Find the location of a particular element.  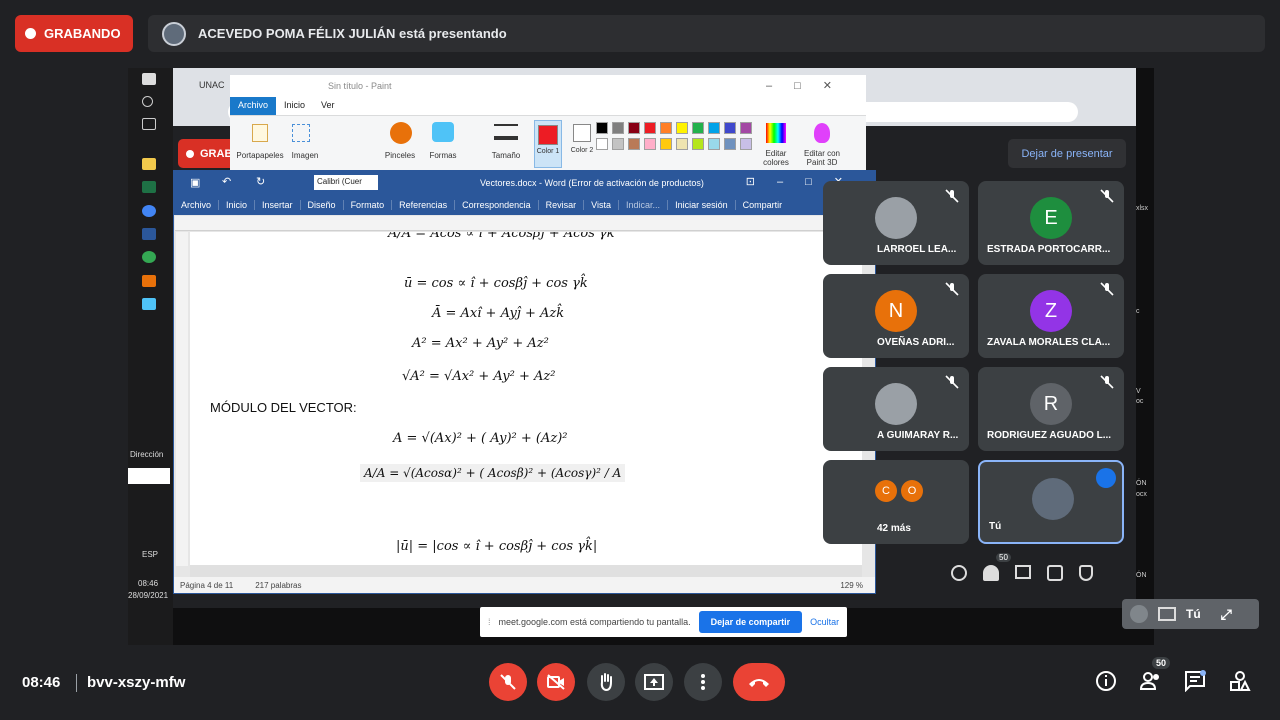

stop-sharing-button: Dejar de compartir is located at coordinates (750, 622).